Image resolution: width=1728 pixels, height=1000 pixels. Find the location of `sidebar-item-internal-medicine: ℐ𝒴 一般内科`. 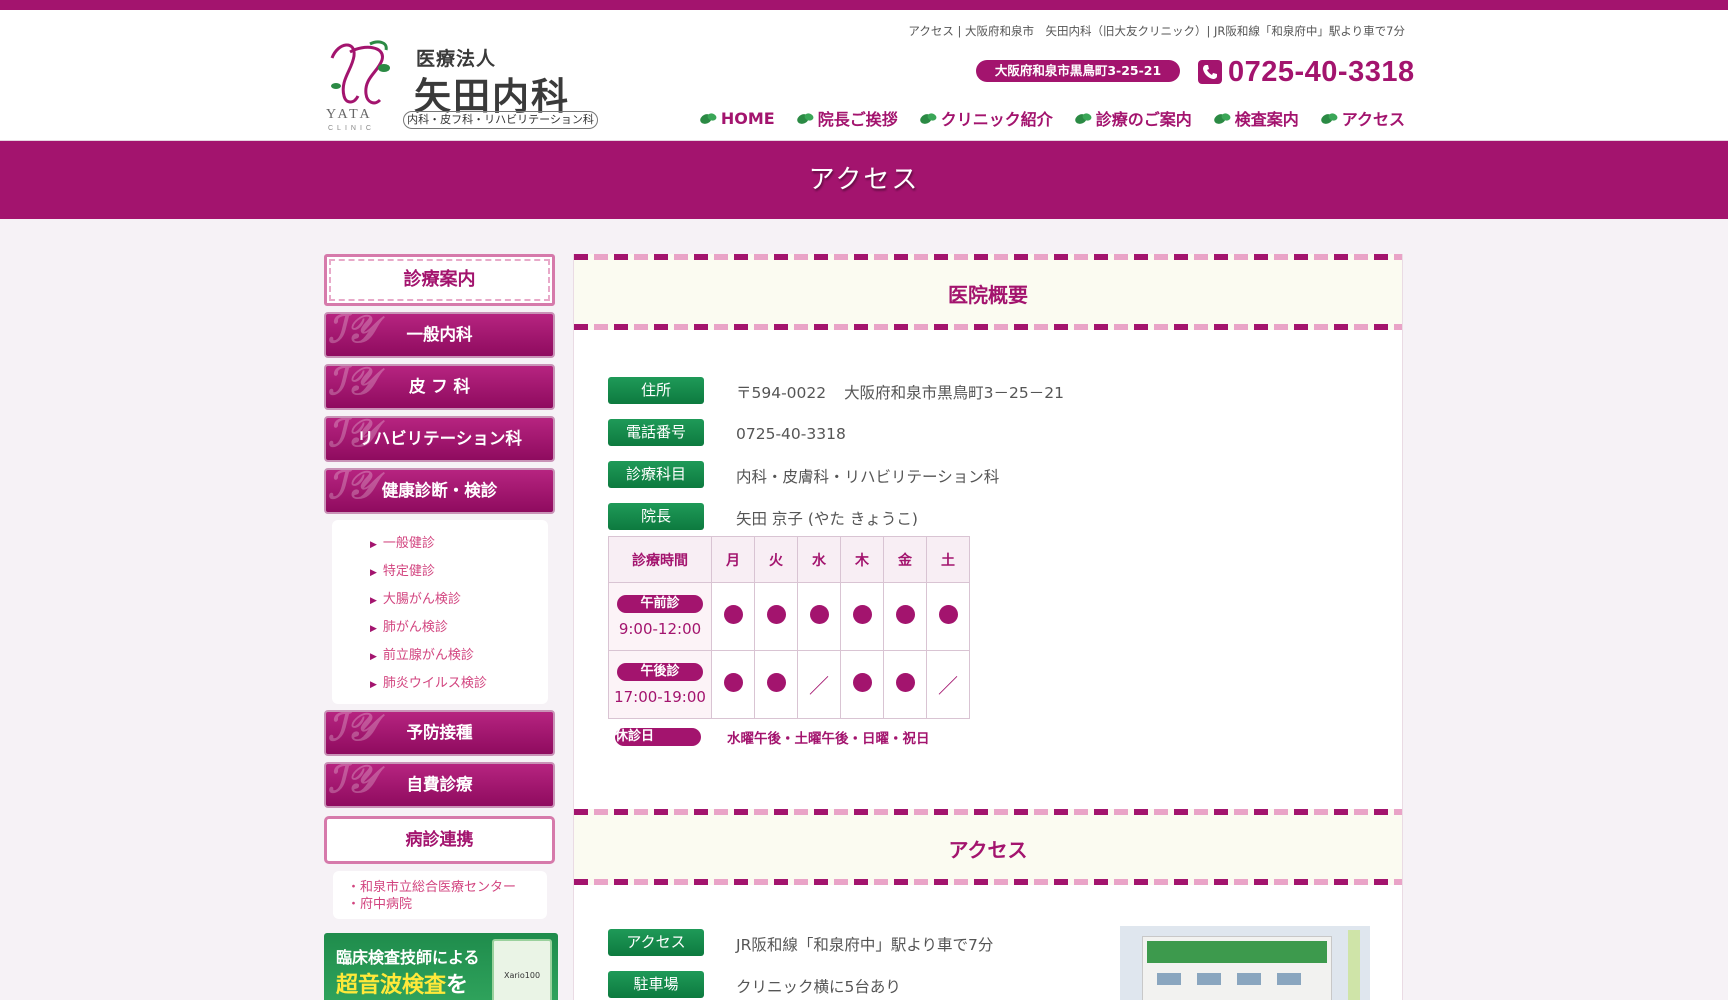

sidebar-item-internal-medicine: ℐ𝒴 一般内科 is located at coordinates (439, 335).